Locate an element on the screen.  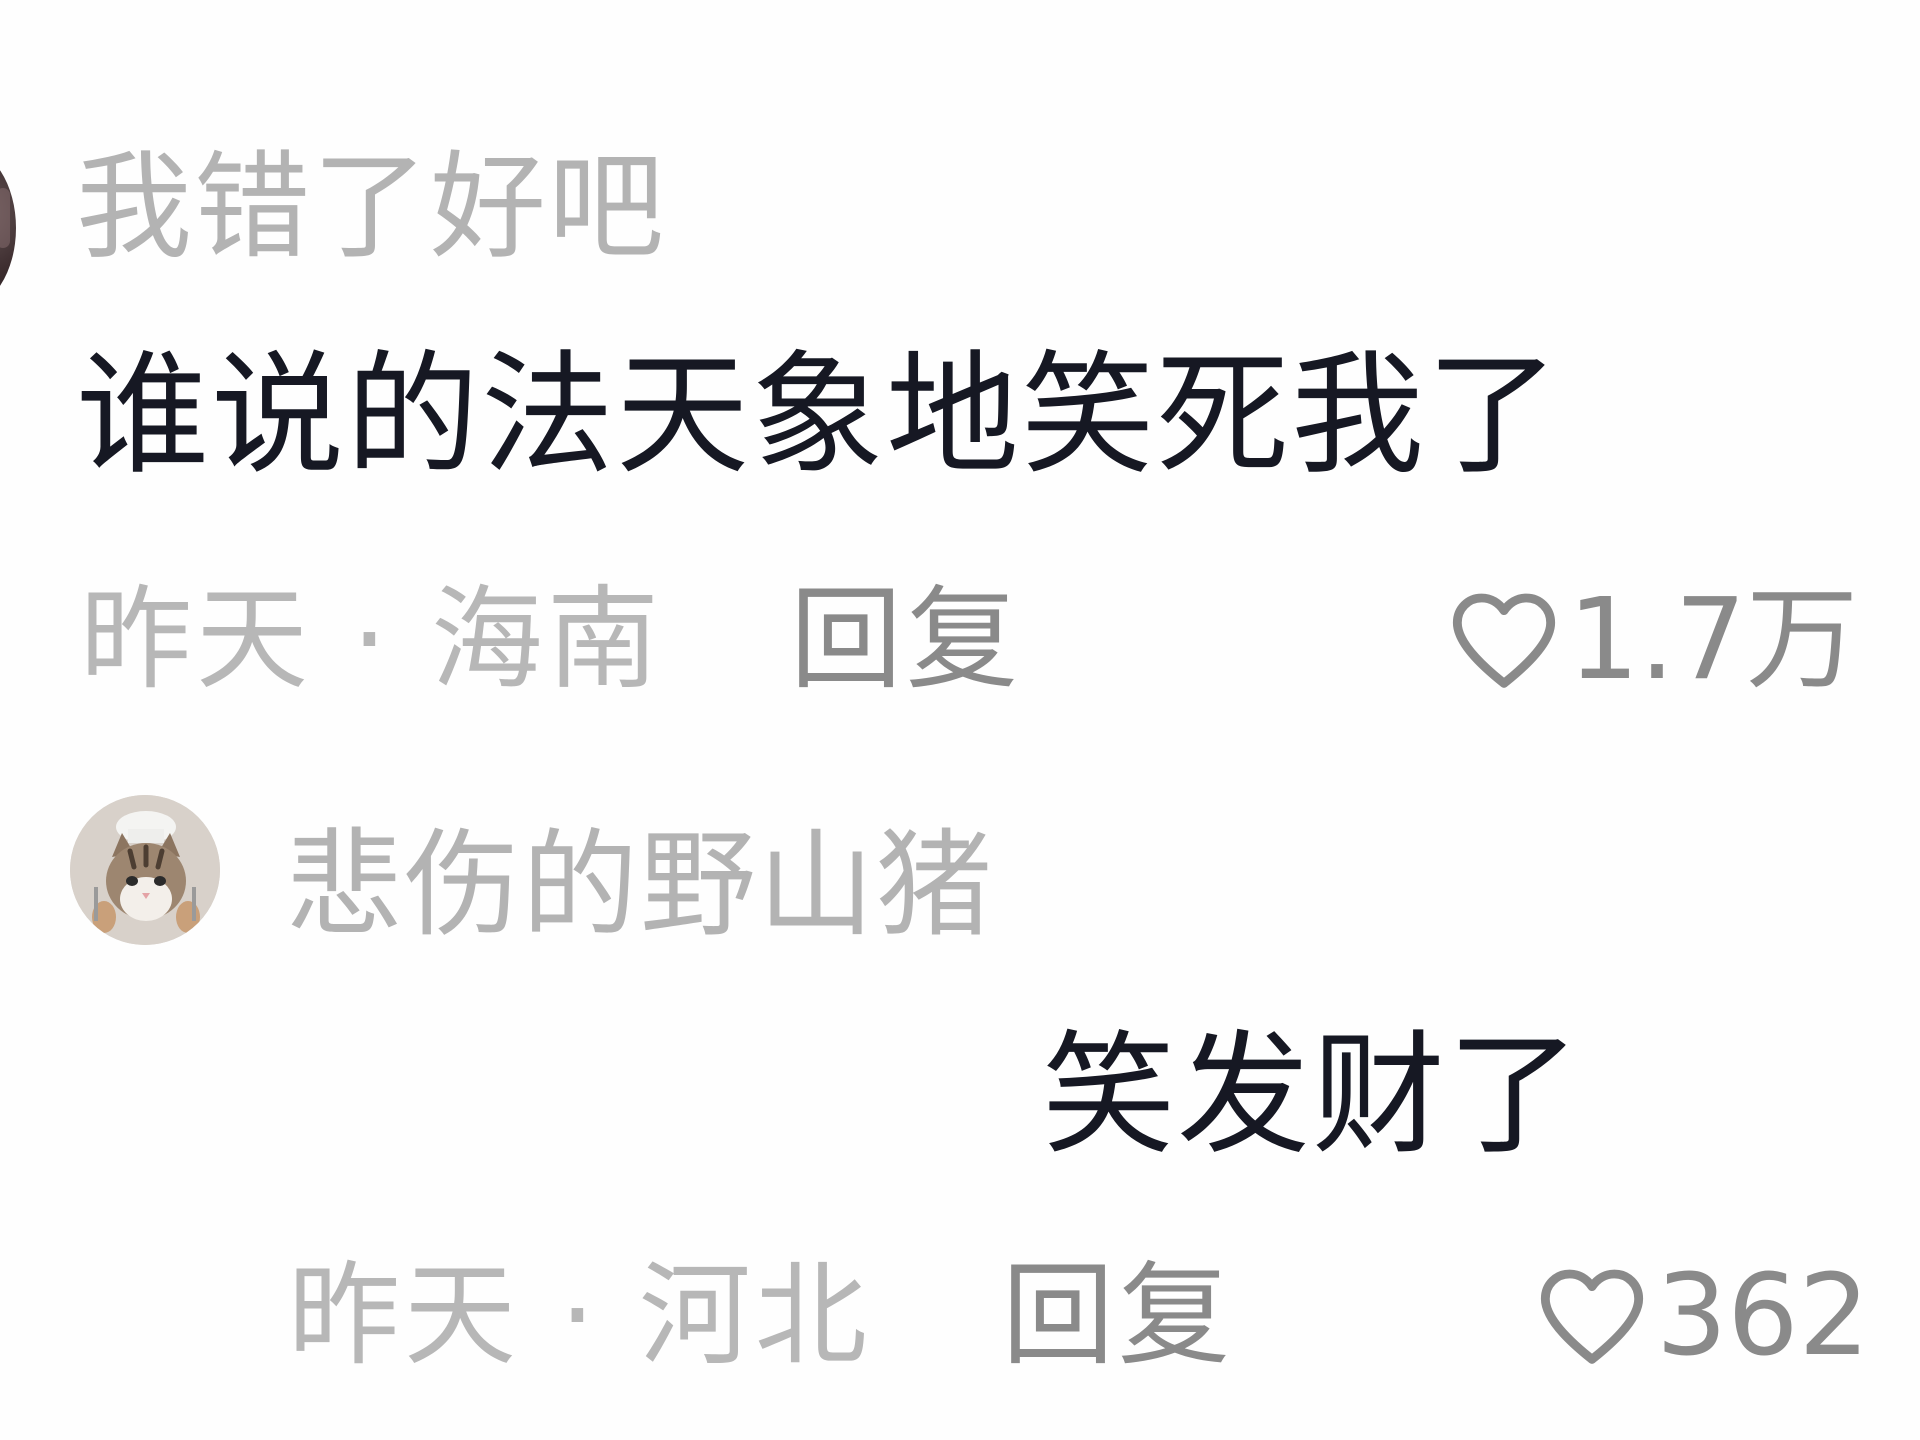
comment-meta: 昨天 · 河北 is located at coordinates (579, 1316).